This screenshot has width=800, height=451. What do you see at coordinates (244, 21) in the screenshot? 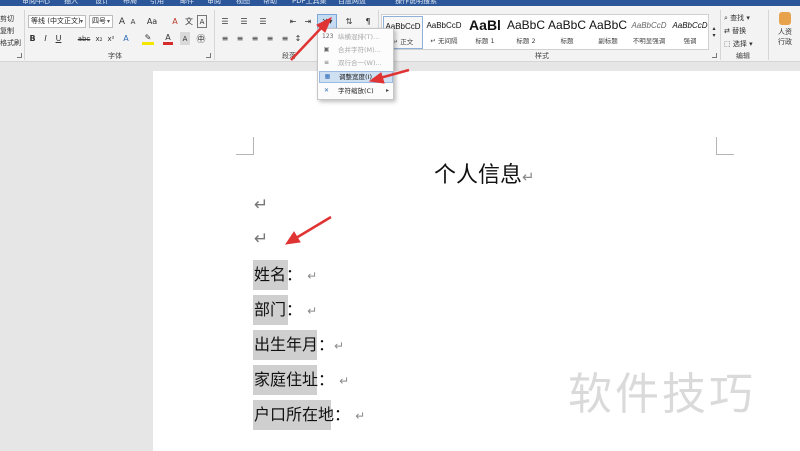
I see `numbering-icon: ☰` at bounding box center [244, 21].